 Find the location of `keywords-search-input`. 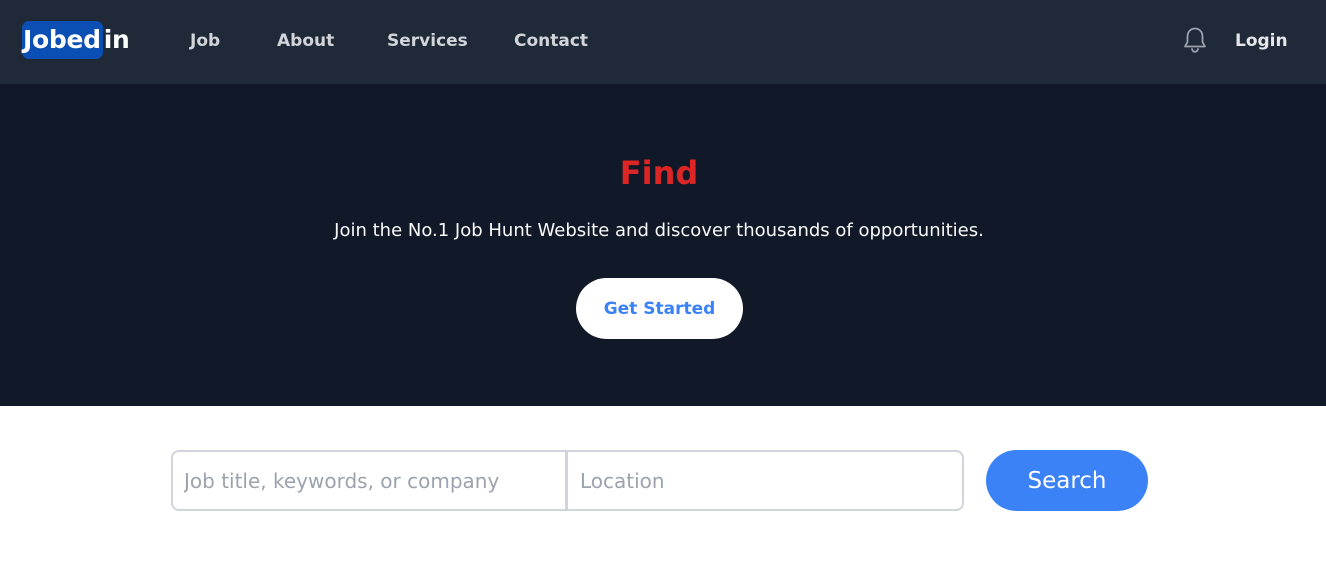

keywords-search-input is located at coordinates (370, 480).